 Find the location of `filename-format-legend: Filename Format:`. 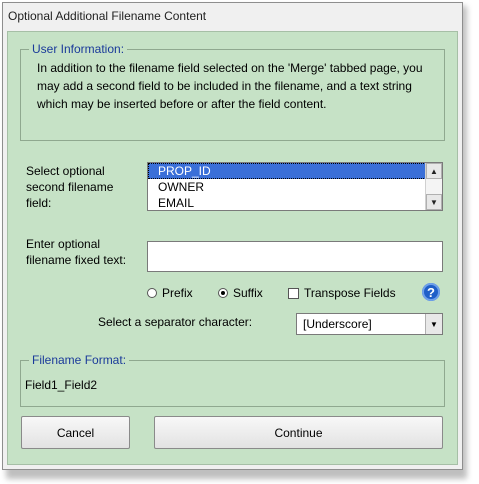

filename-format-legend: Filename Format: is located at coordinates (79, 360).